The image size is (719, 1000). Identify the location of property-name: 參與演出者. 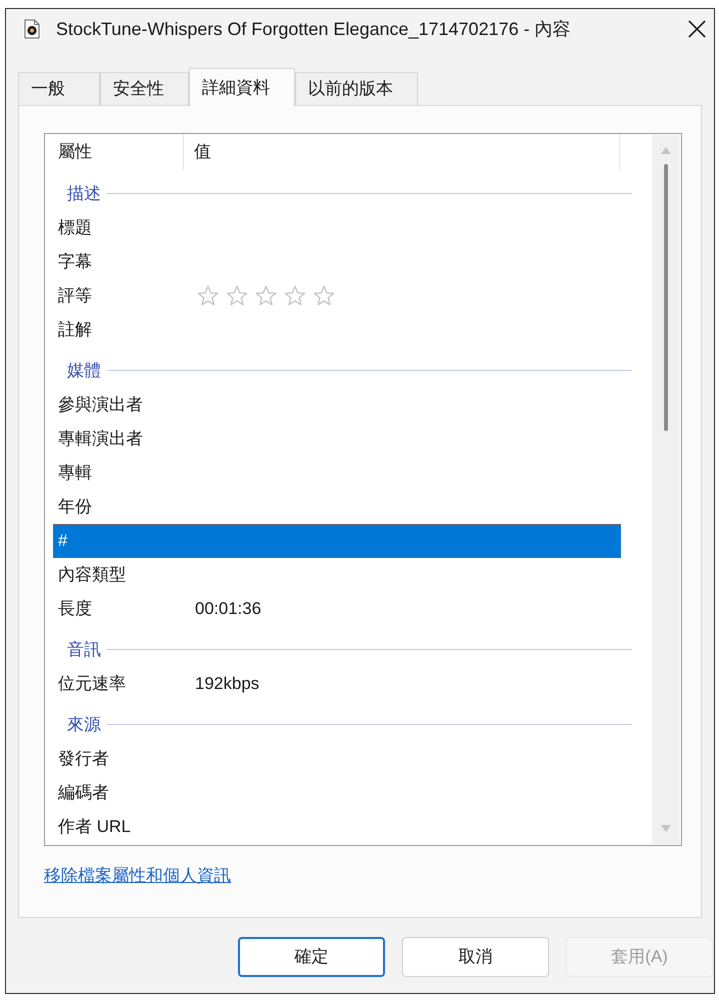
(100, 404).